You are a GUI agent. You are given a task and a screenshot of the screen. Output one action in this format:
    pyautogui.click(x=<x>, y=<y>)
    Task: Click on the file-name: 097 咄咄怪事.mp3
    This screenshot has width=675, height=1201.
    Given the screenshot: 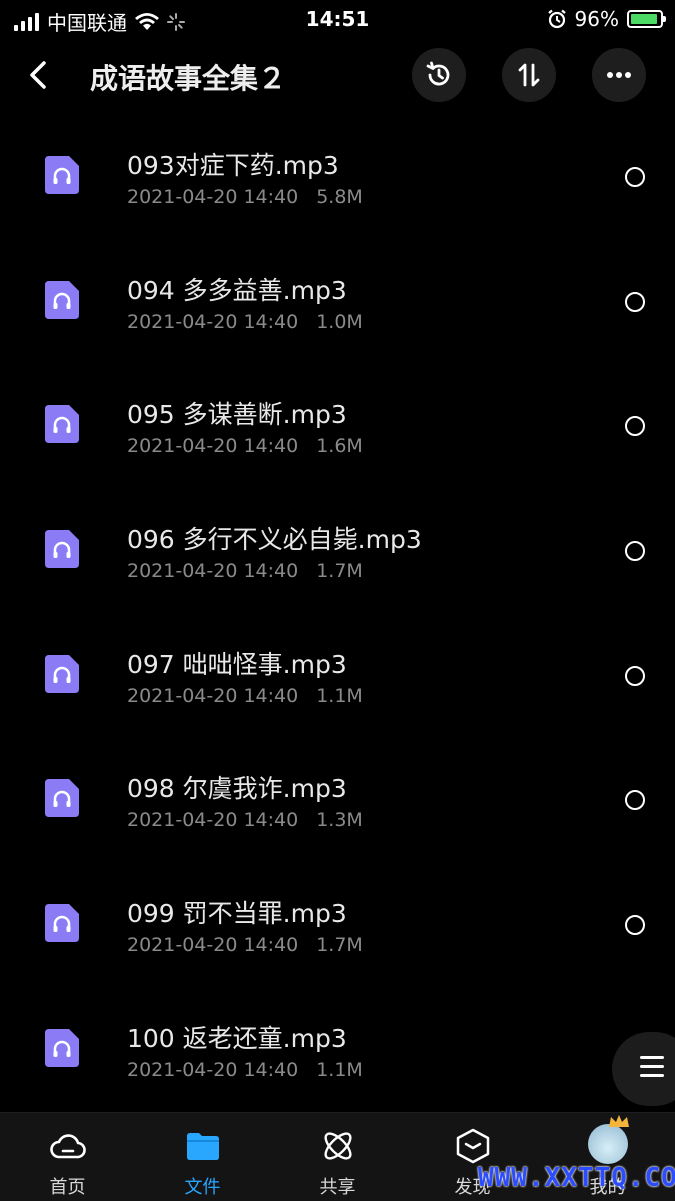 What is the action you would take?
    pyautogui.click(x=237, y=664)
    